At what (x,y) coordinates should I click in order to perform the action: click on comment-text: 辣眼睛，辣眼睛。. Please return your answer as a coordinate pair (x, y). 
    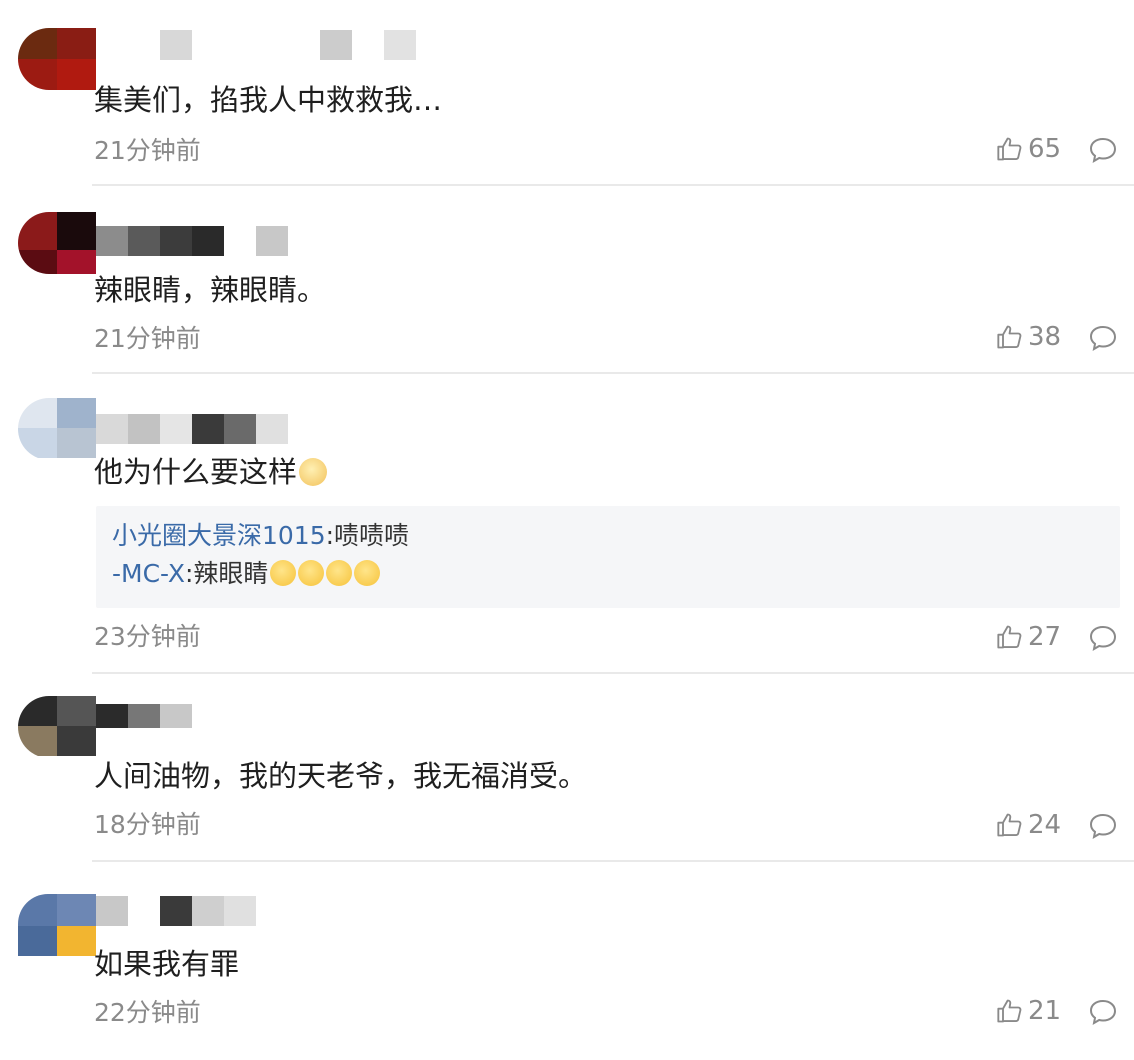
    Looking at the image, I should click on (210, 290).